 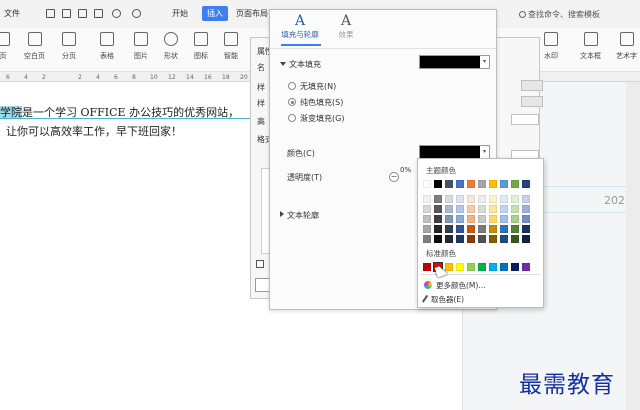 What do you see at coordinates (299, 215) in the screenshot?
I see `section-text-outline: 文本轮廓` at bounding box center [299, 215].